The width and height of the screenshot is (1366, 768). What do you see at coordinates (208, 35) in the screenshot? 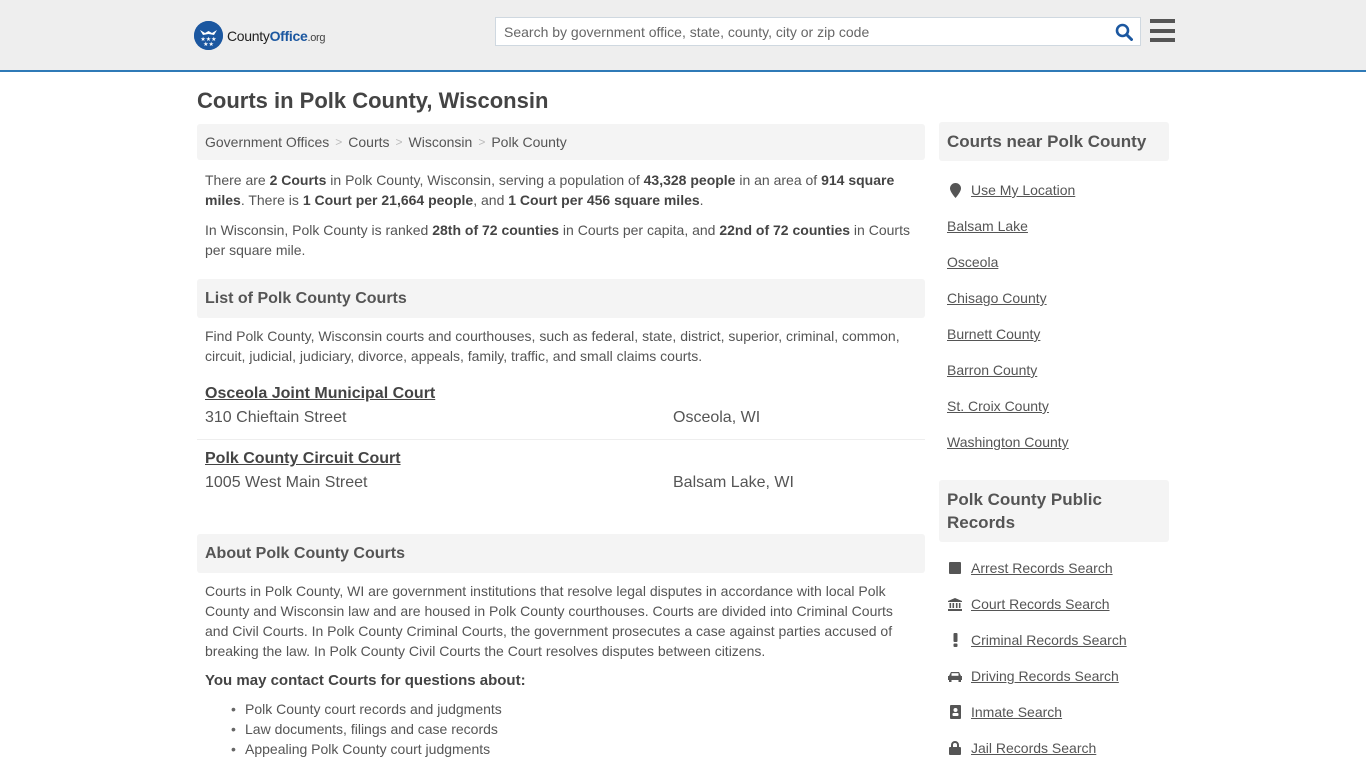
I see `logo-eagle-icon: ★★★ ★★` at bounding box center [208, 35].